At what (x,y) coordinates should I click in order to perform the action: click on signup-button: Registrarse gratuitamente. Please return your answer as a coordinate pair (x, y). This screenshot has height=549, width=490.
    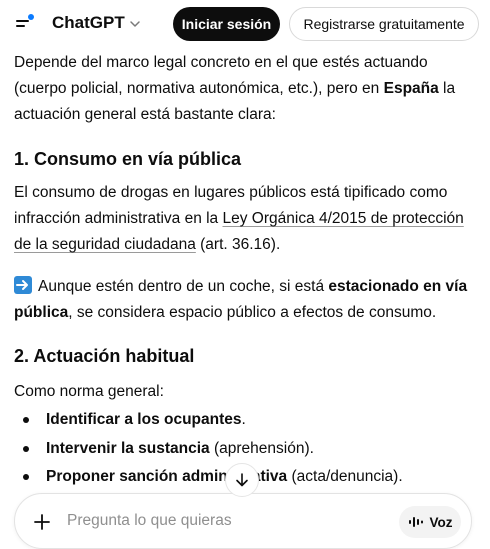
    Looking at the image, I should click on (384, 24).